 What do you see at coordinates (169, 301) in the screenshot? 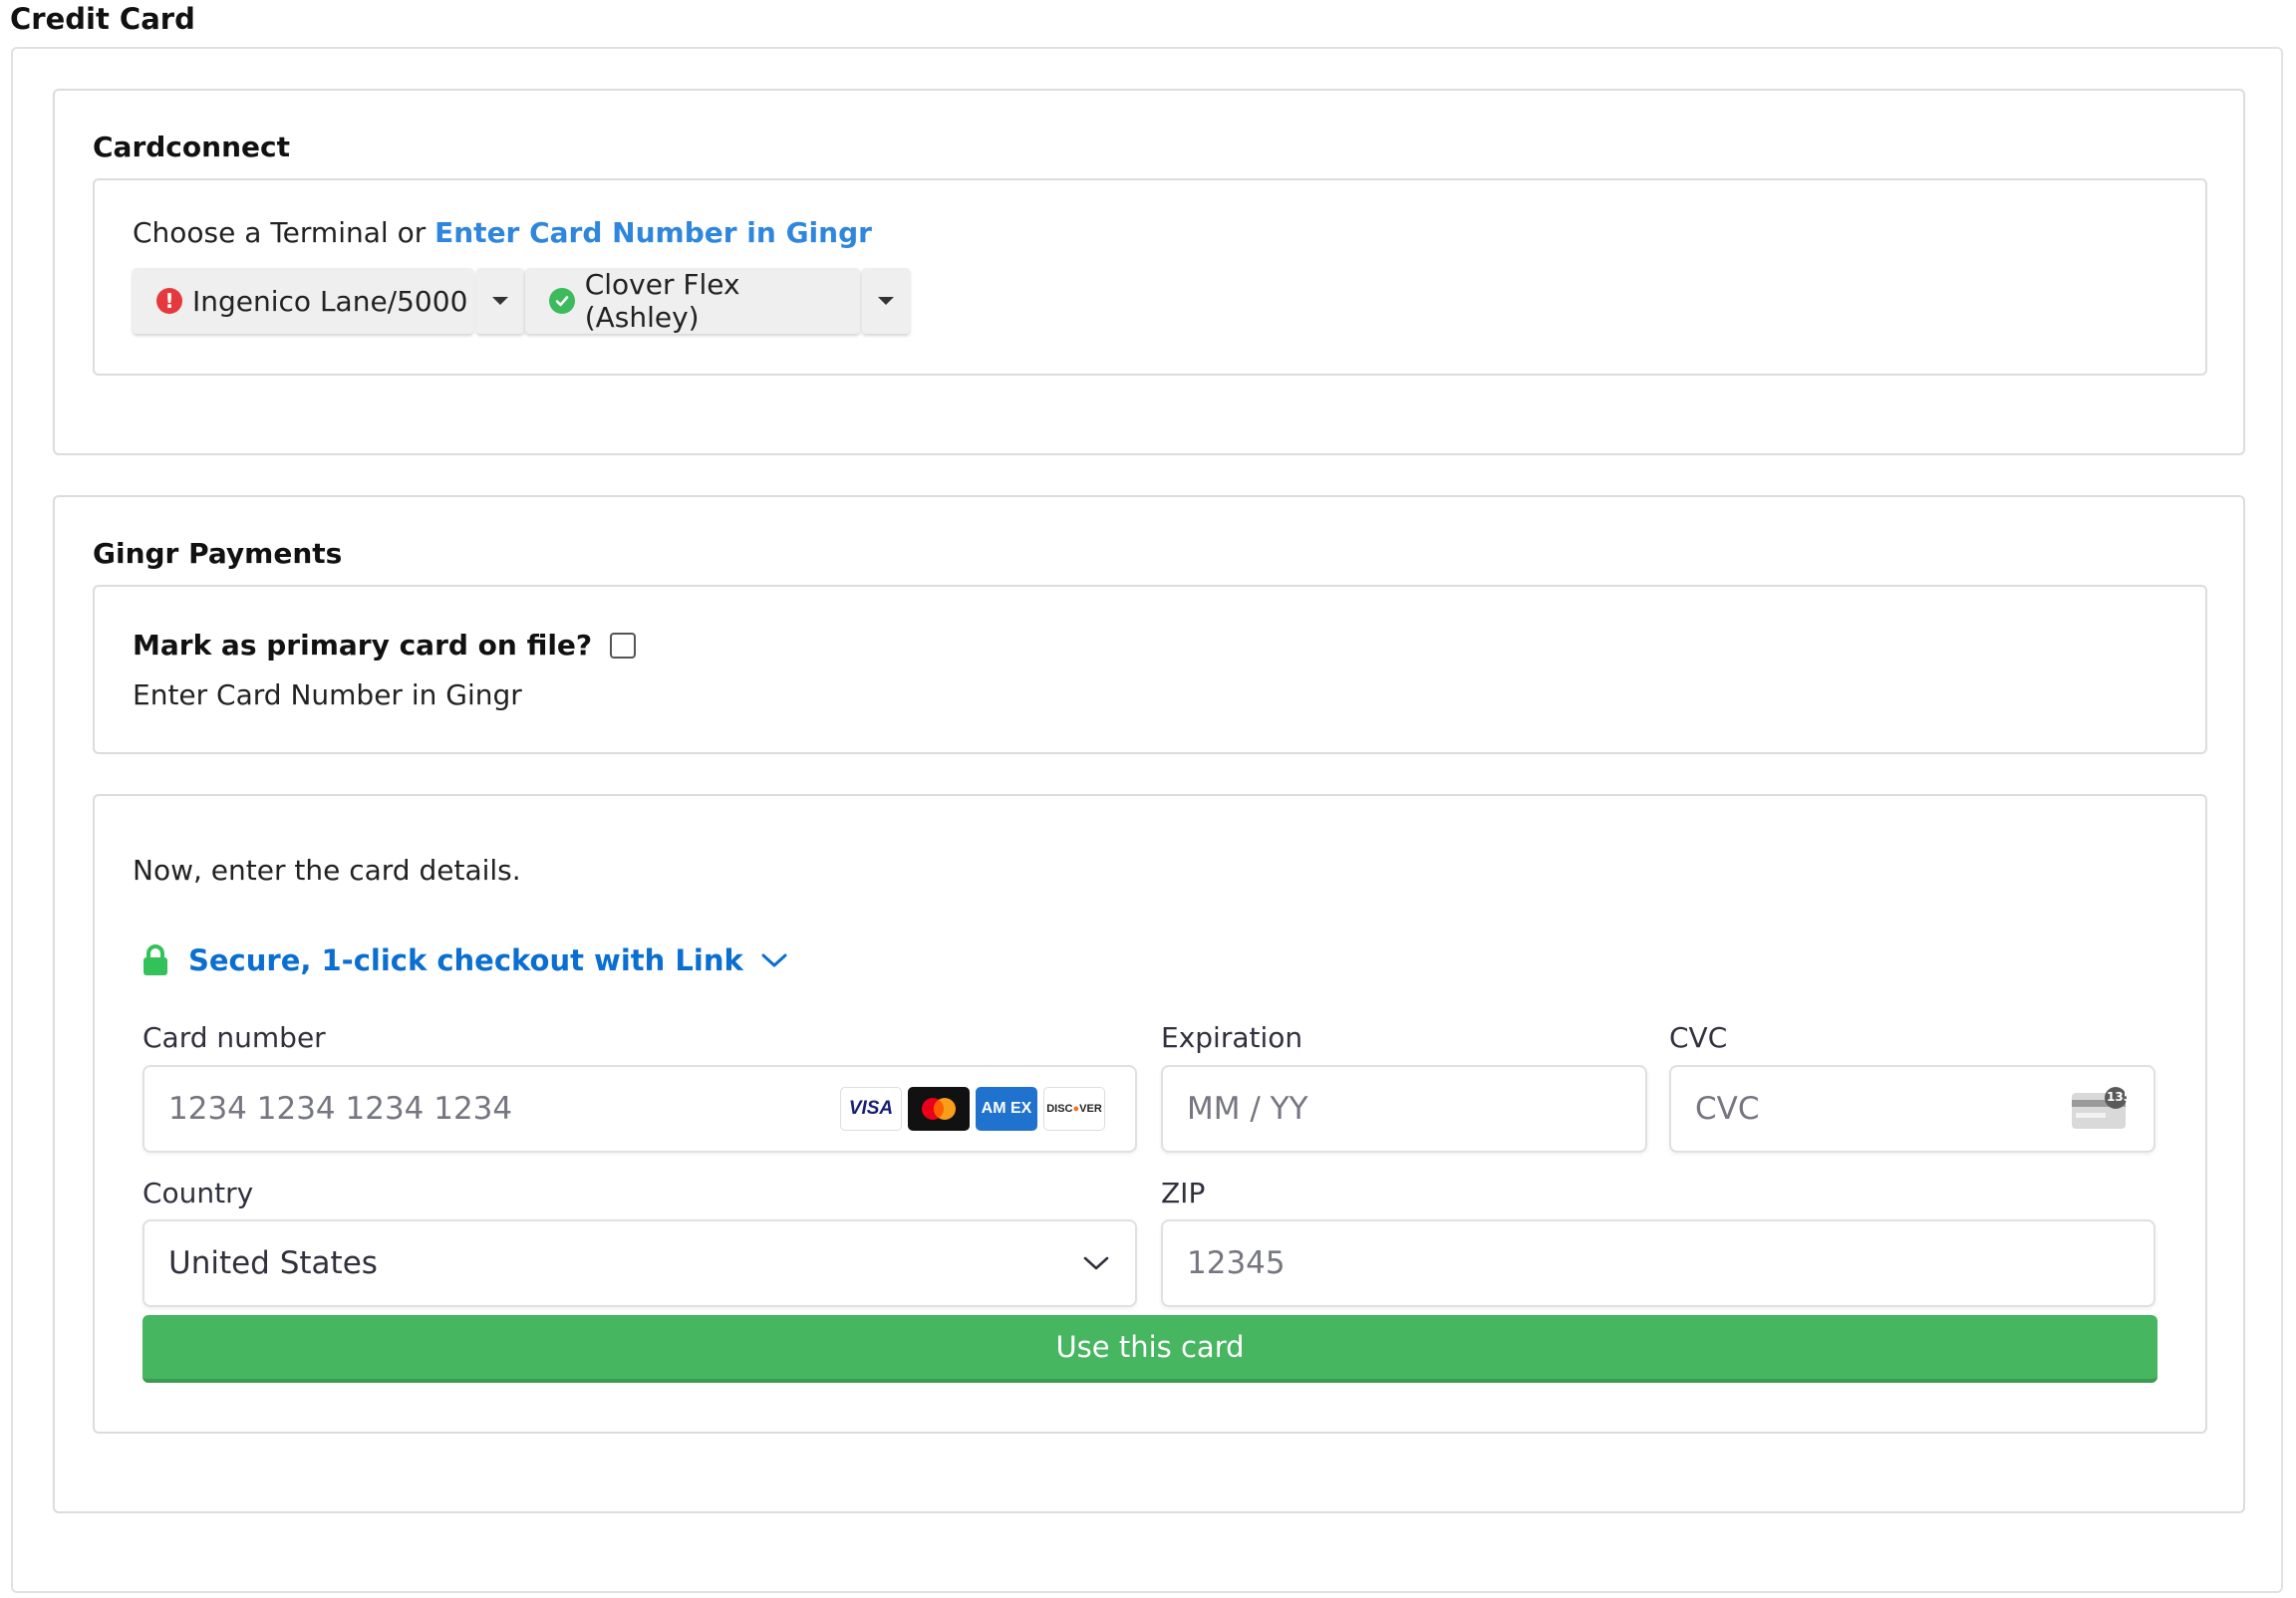
I see `exclamation-circle-icon: !` at bounding box center [169, 301].